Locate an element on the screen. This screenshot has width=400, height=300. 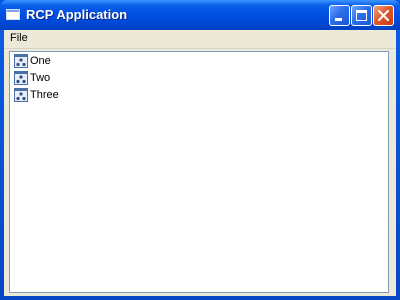
tree-item-label: One is located at coordinates (40, 61).